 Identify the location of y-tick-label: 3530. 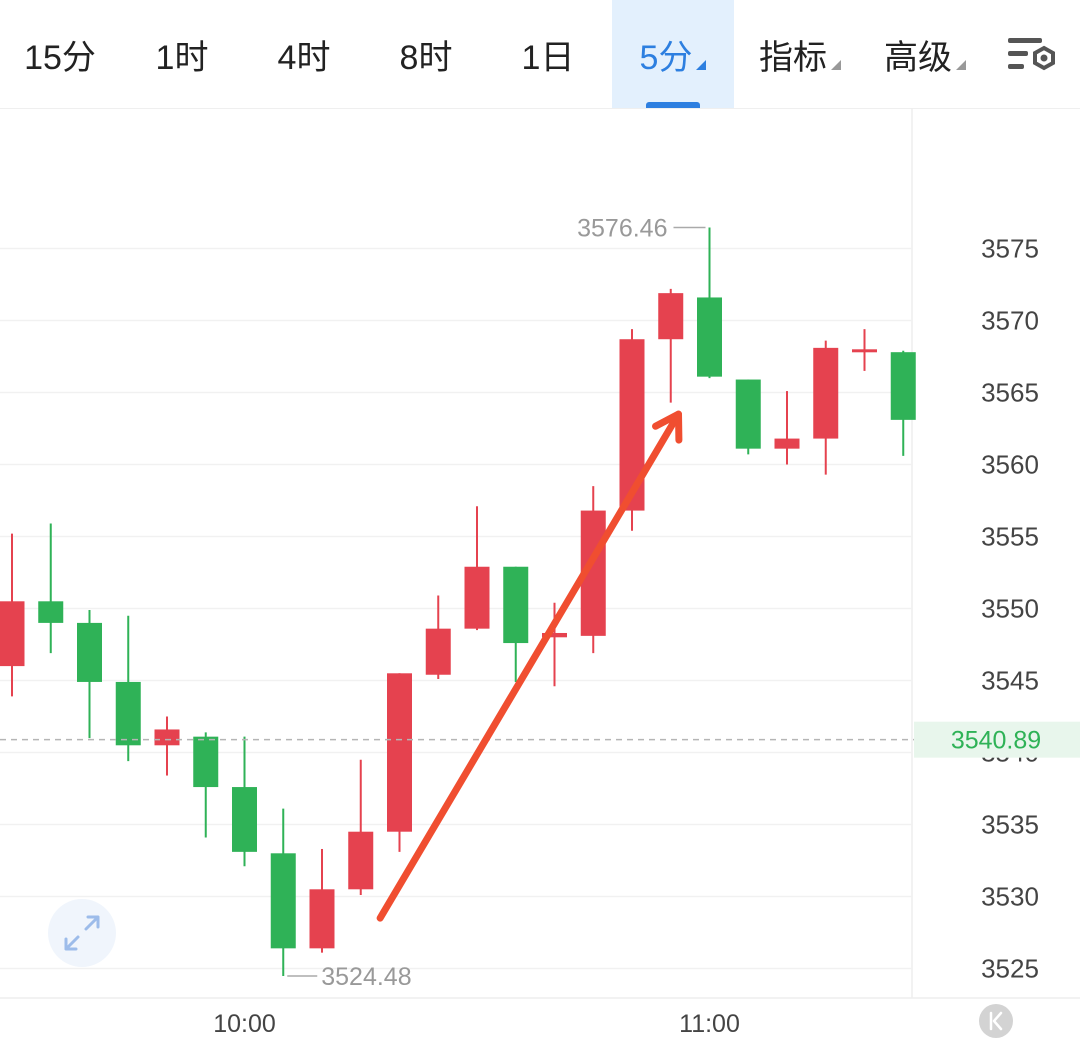
(1010, 897).